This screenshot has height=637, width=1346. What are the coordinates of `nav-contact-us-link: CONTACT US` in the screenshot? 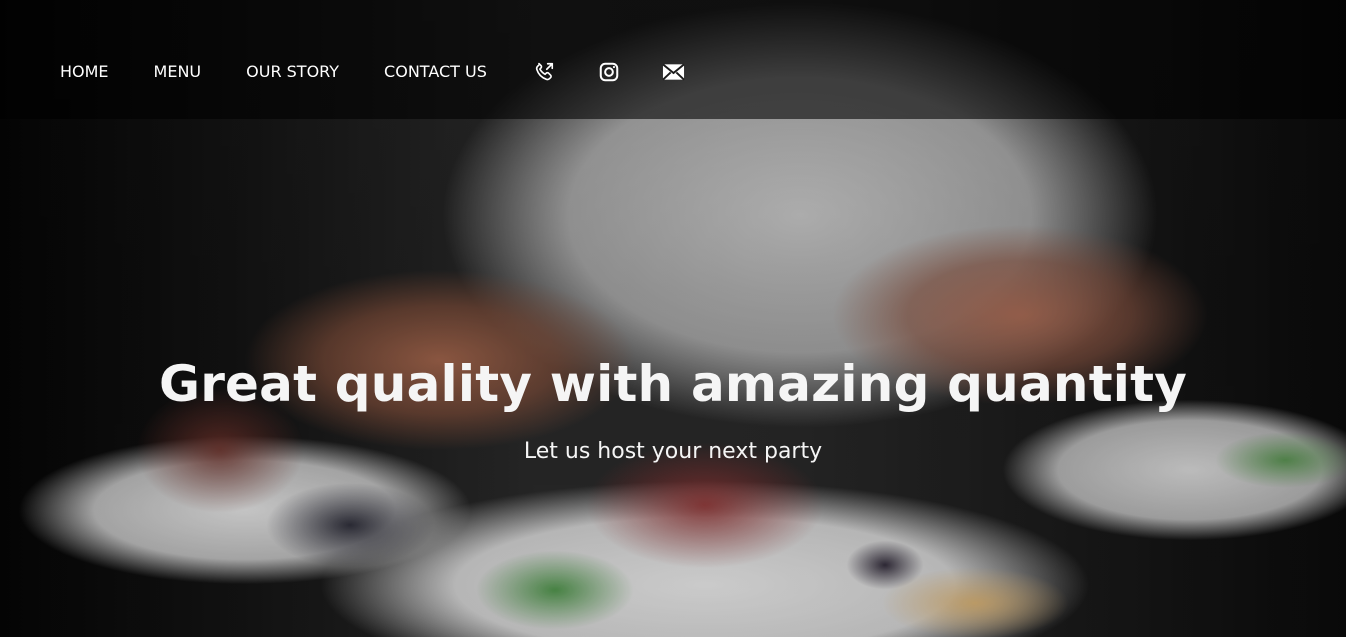 It's located at (435, 72).